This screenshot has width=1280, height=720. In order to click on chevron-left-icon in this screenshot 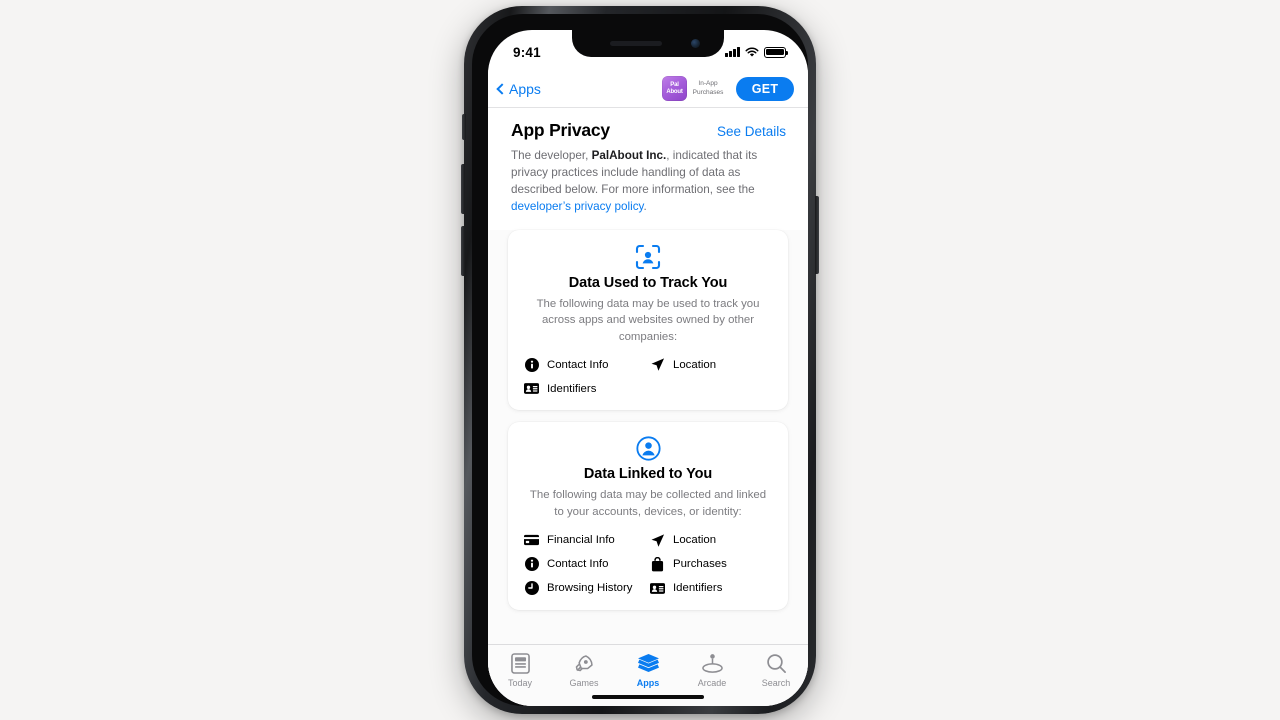, I will do `click(502, 88)`.